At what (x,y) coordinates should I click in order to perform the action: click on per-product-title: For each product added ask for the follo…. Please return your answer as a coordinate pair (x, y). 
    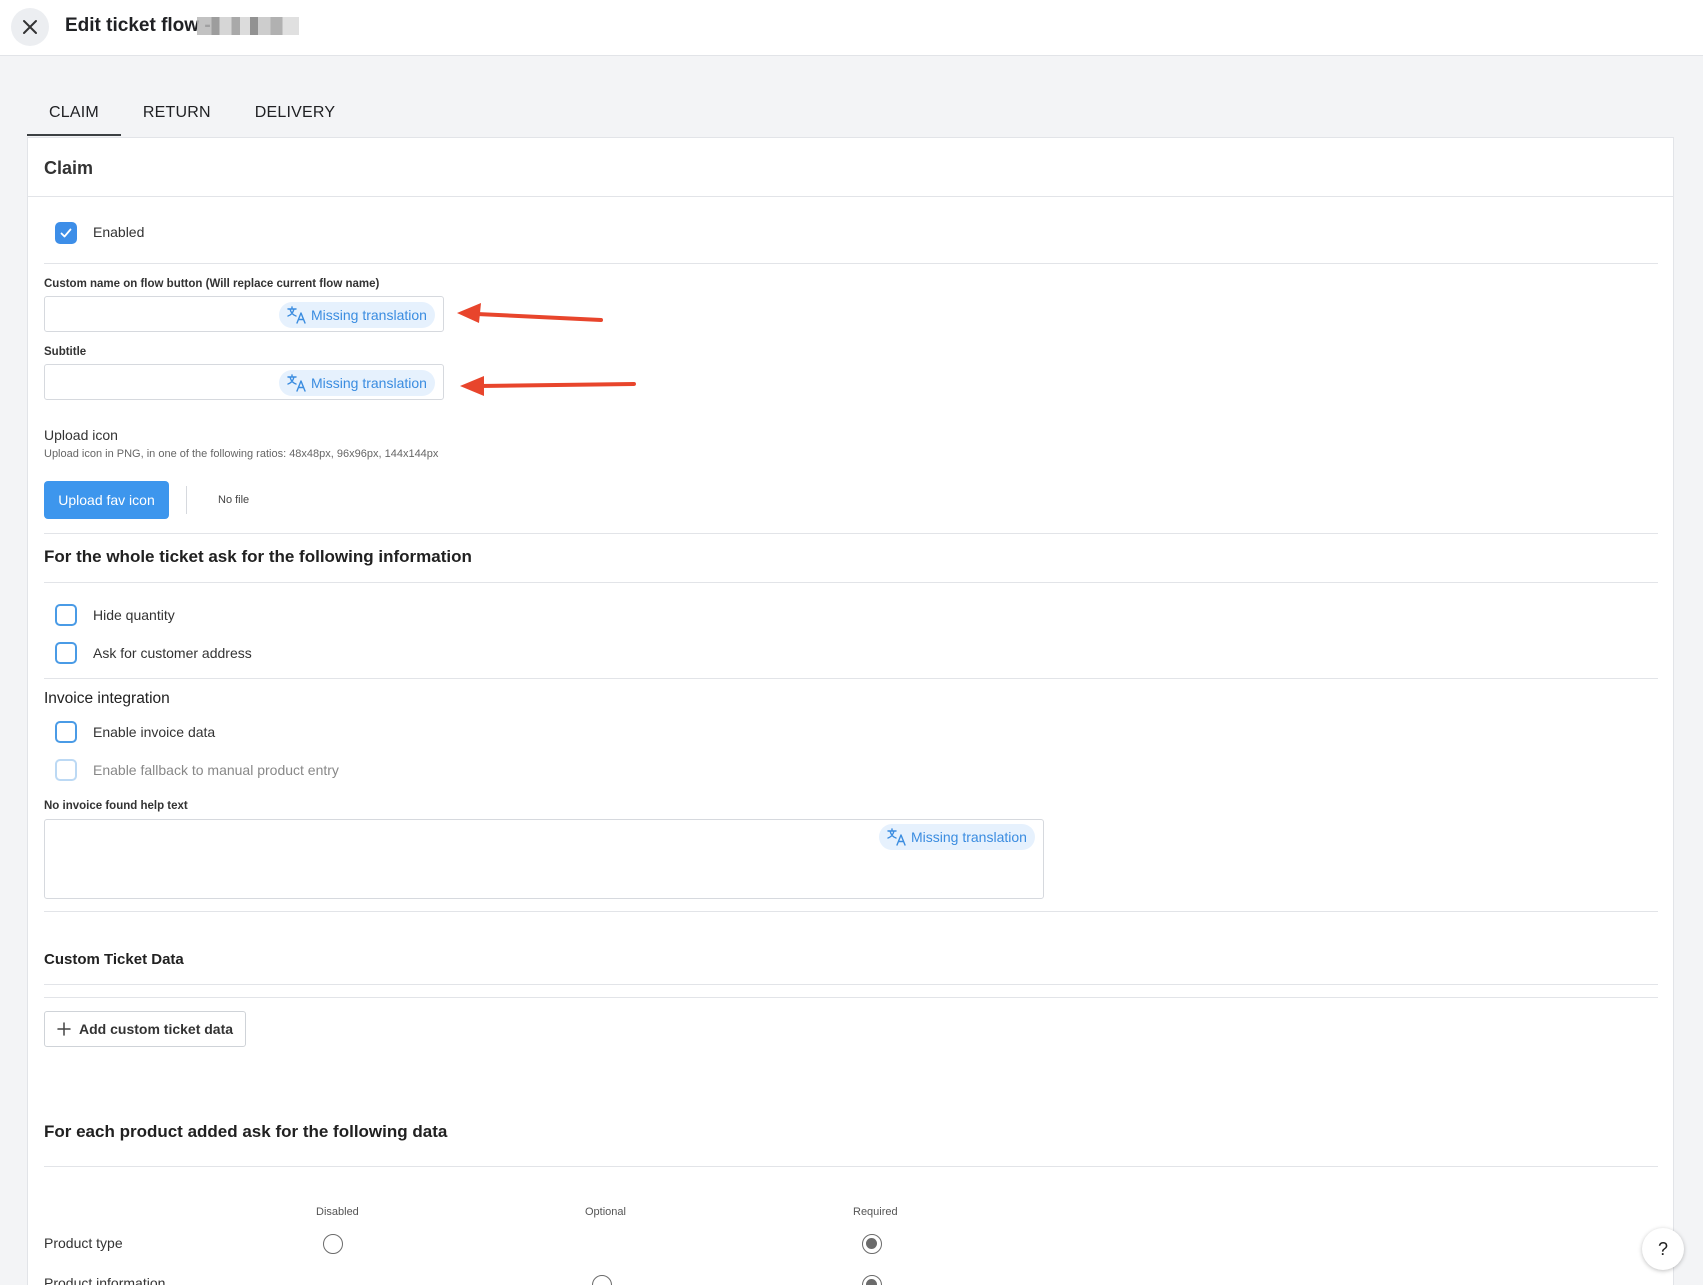
    Looking at the image, I should click on (246, 1131).